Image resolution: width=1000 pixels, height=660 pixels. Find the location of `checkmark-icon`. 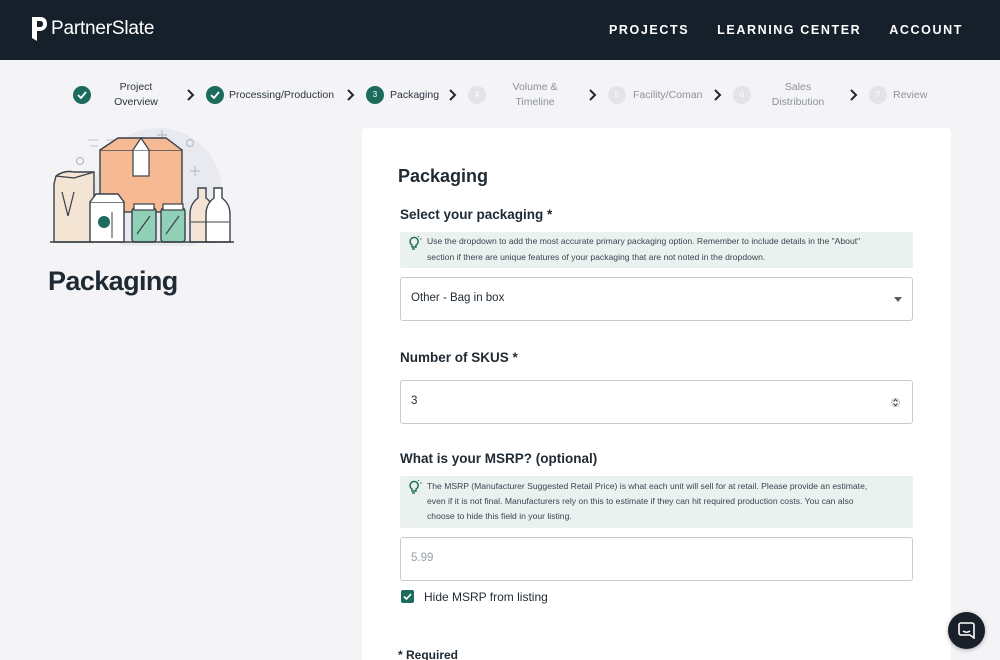

checkmark-icon is located at coordinates (407, 596).